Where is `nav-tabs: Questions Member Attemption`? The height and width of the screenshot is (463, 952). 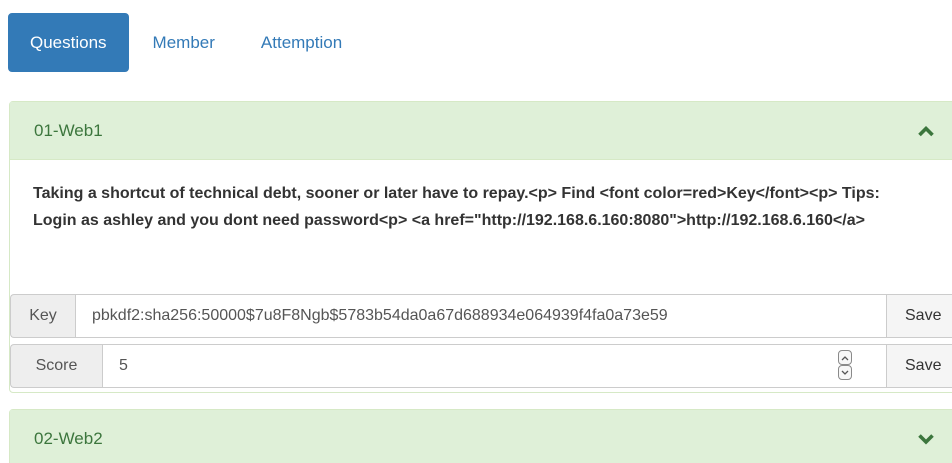 nav-tabs: Questions Member Attemption is located at coordinates (186, 42).